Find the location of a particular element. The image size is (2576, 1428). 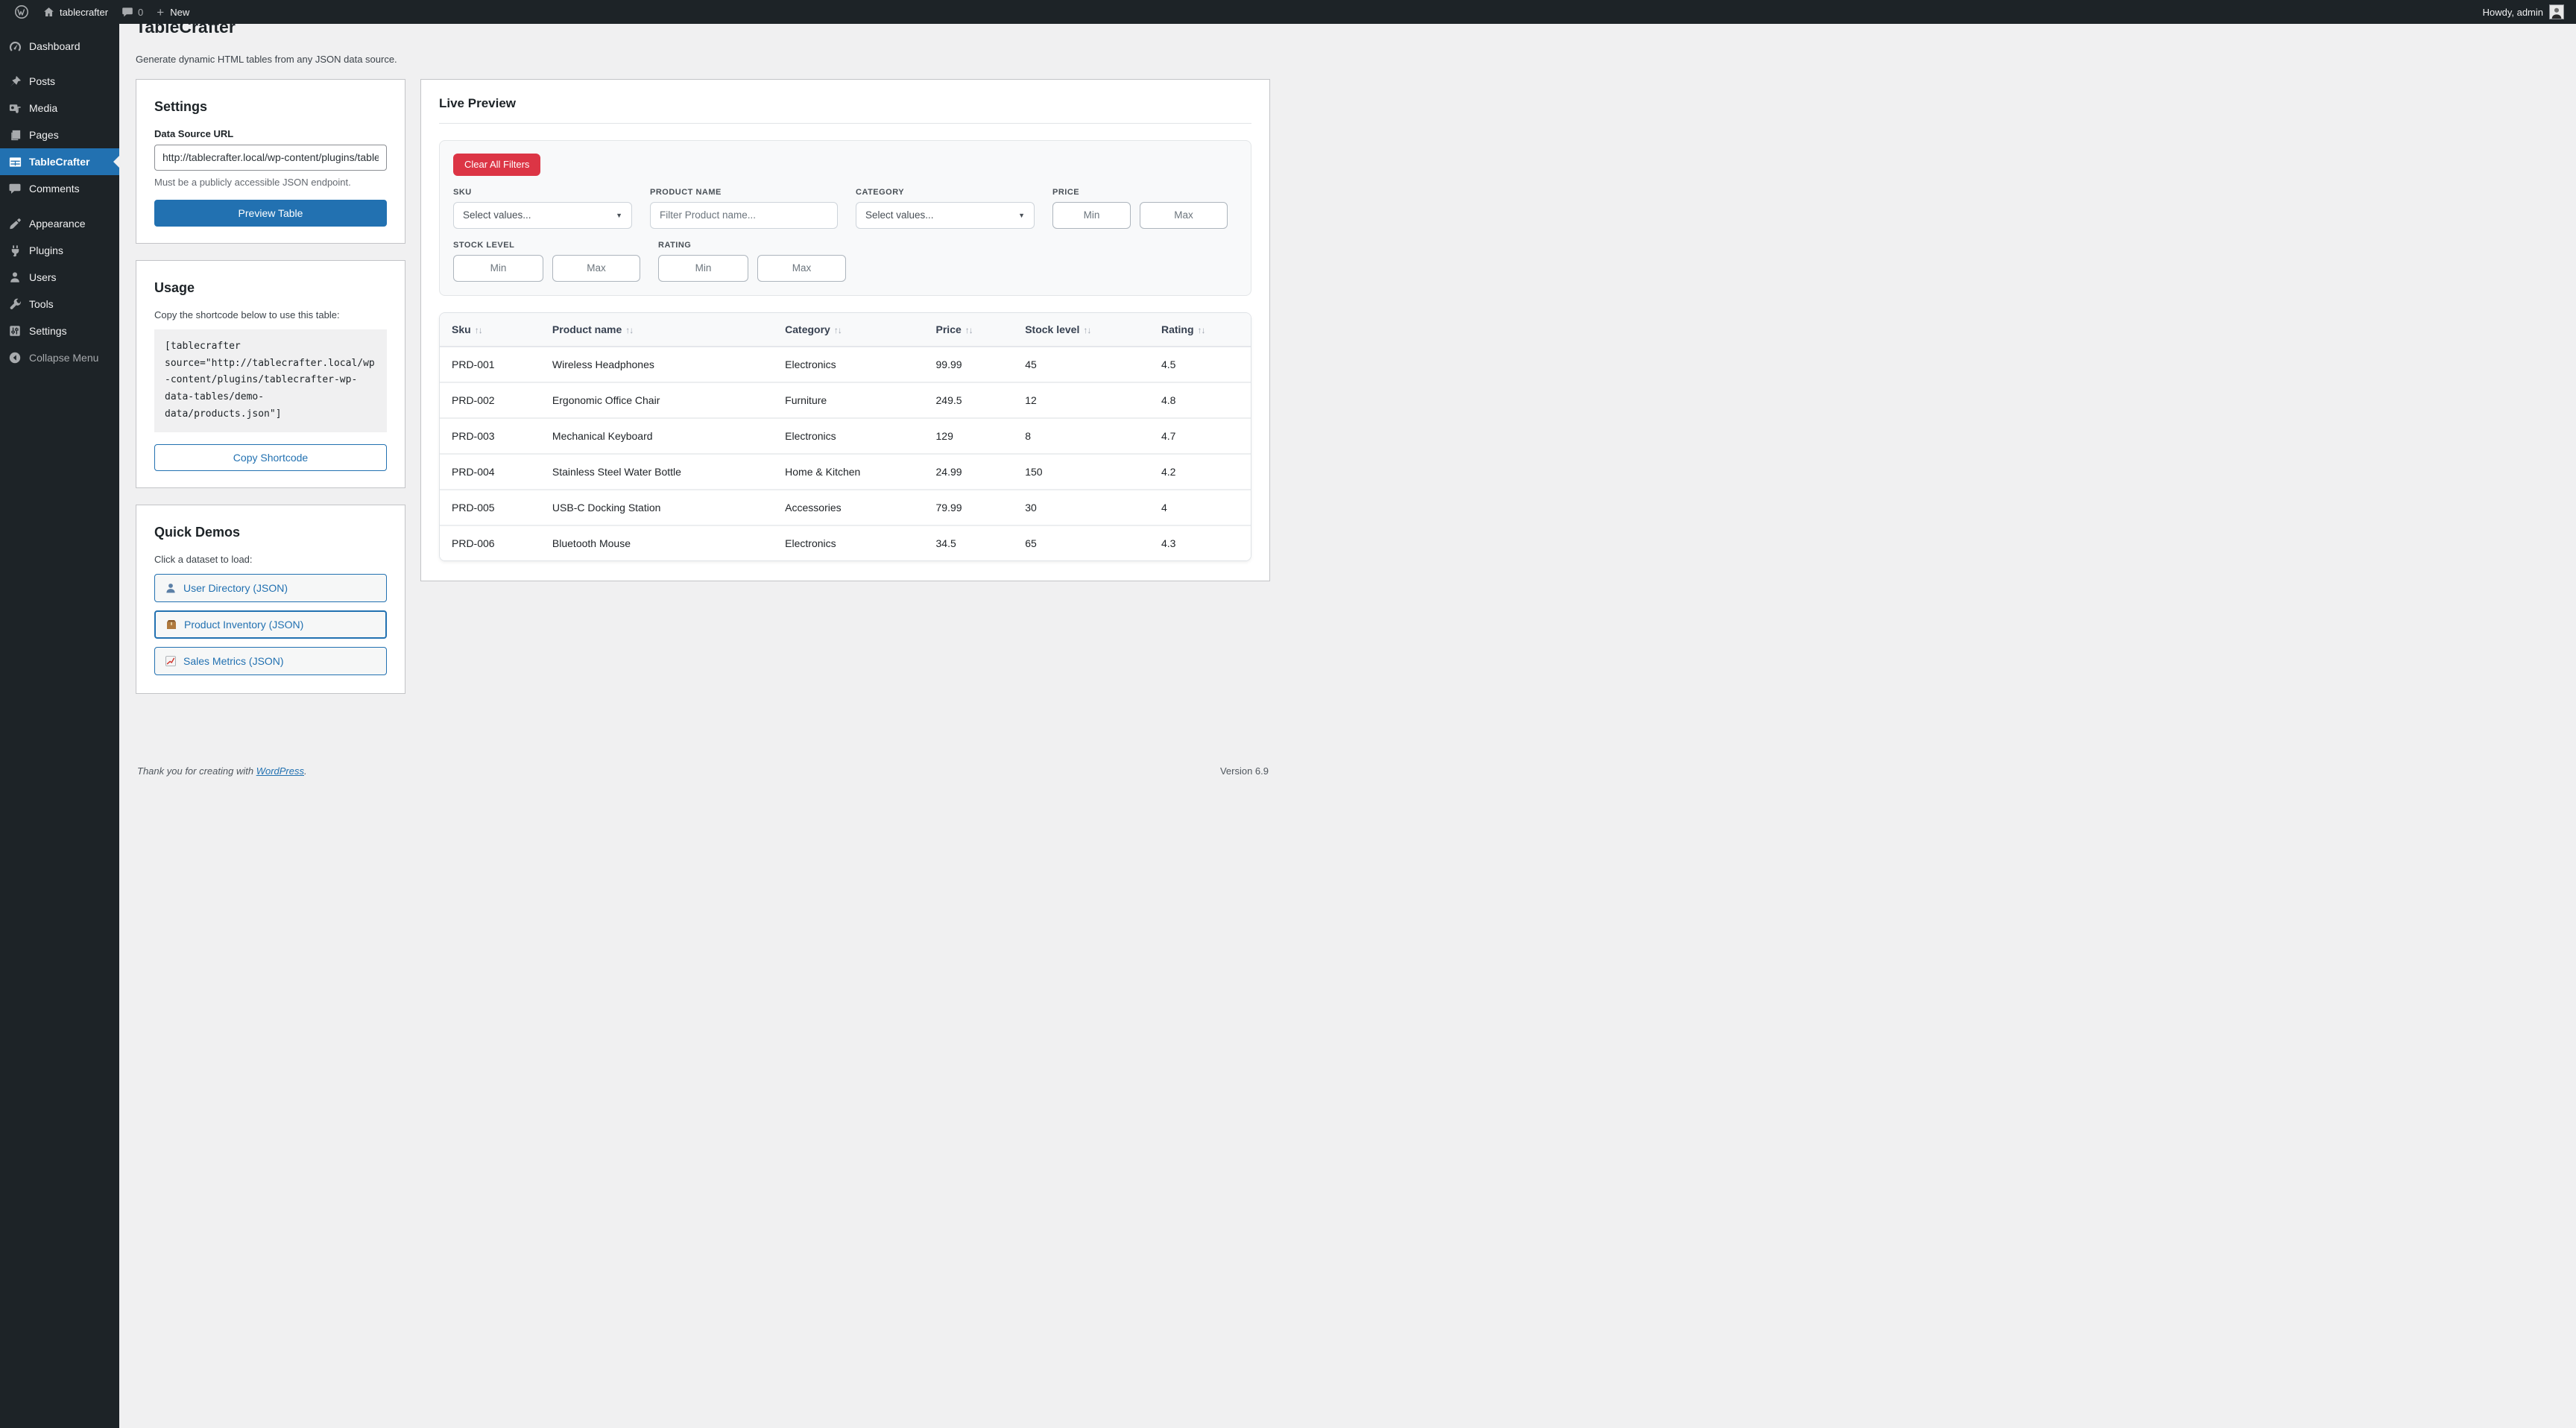

my-account-menu: Howdy, admin is located at coordinates (2523, 11).